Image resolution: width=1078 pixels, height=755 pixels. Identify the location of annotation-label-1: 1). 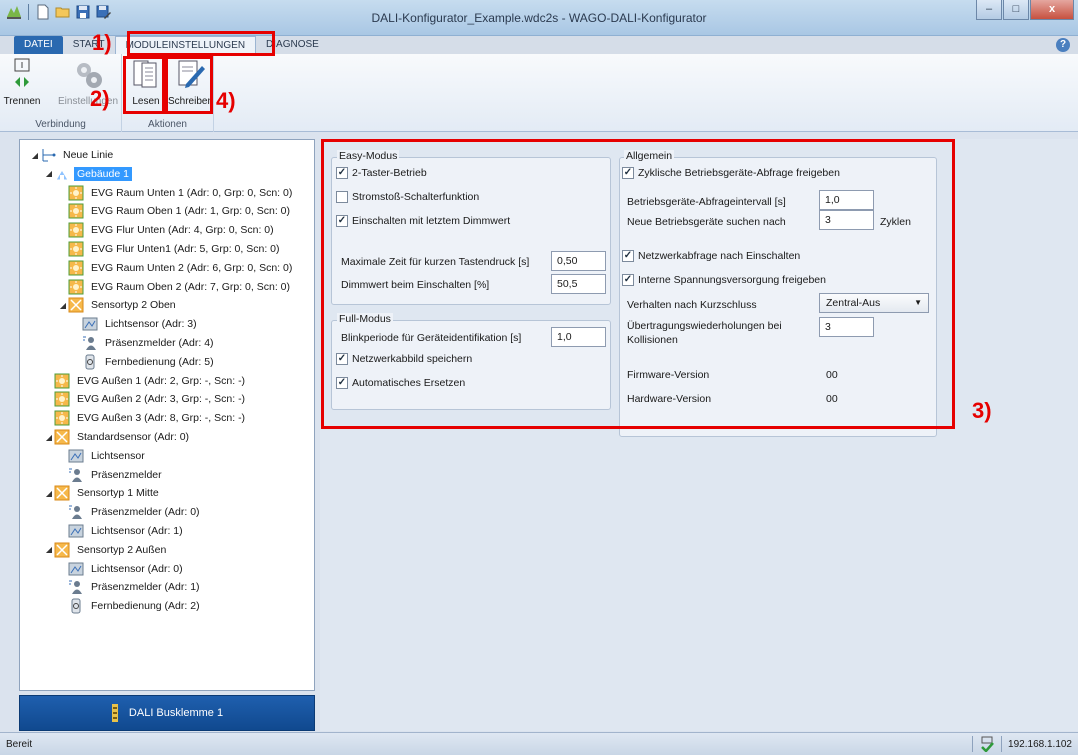
(102, 42).